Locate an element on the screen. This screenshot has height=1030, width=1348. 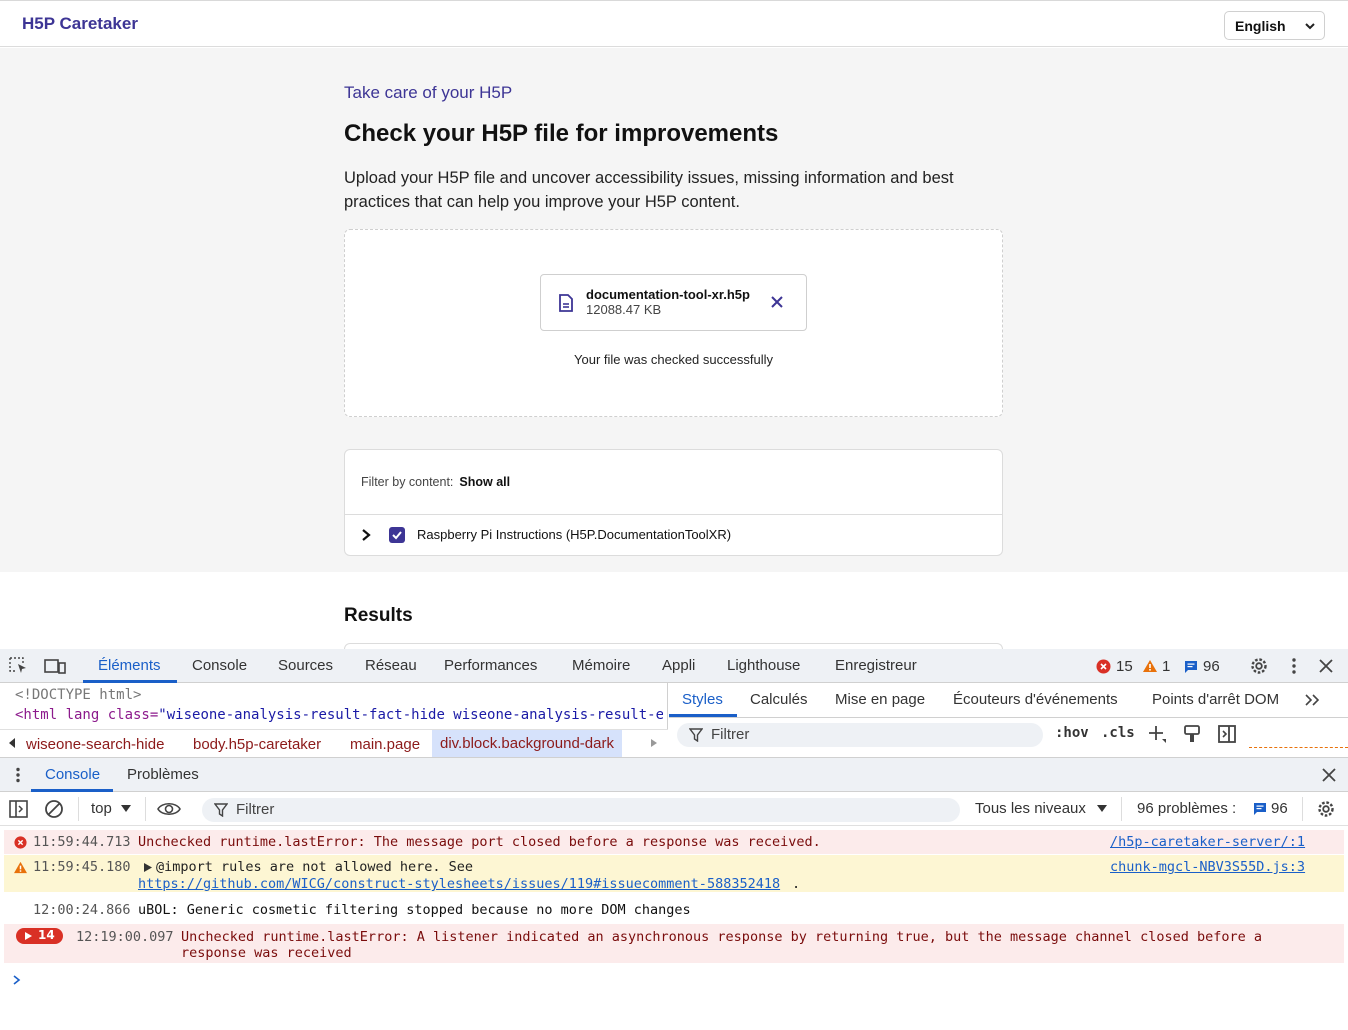
paint-brush-icon is located at coordinates (1192, 734).